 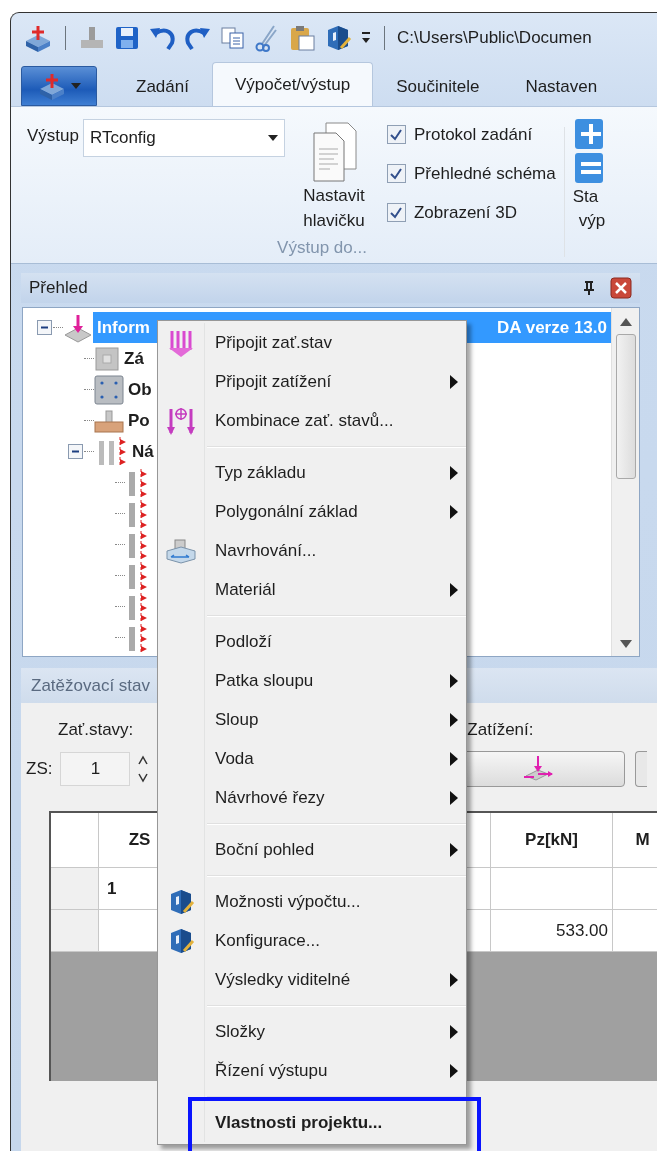 What do you see at coordinates (500, 730) in the screenshot?
I see `section-label: Zatížení:` at bounding box center [500, 730].